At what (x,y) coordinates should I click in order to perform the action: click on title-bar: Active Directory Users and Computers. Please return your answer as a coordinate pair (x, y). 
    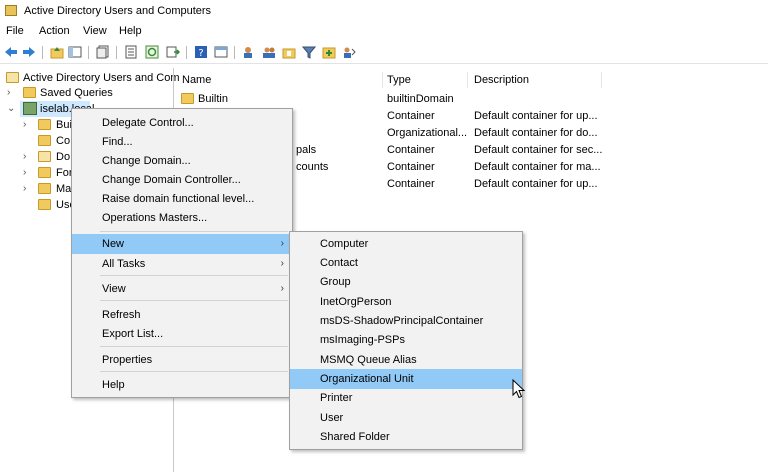
    Looking at the image, I should click on (384, 11).